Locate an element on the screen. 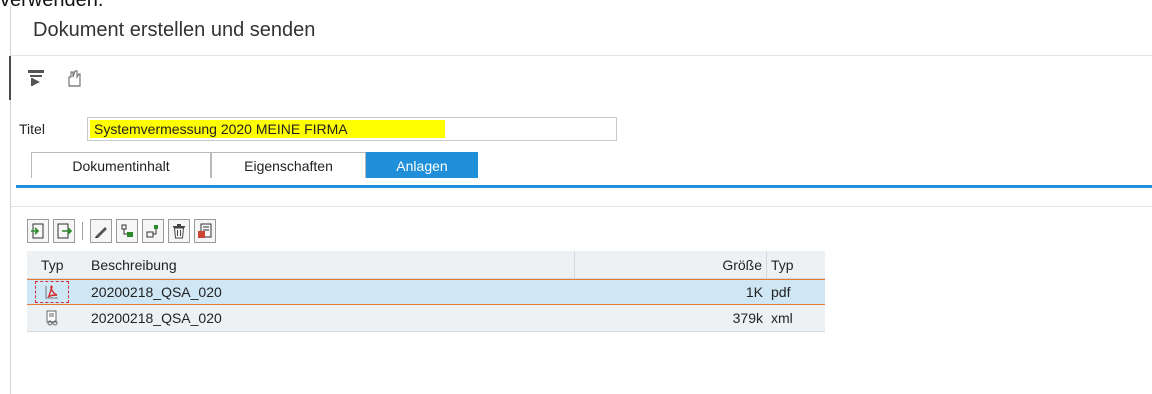 Image resolution: width=1152 pixels, height=394 pixels. export-icon is located at coordinates (64, 231).